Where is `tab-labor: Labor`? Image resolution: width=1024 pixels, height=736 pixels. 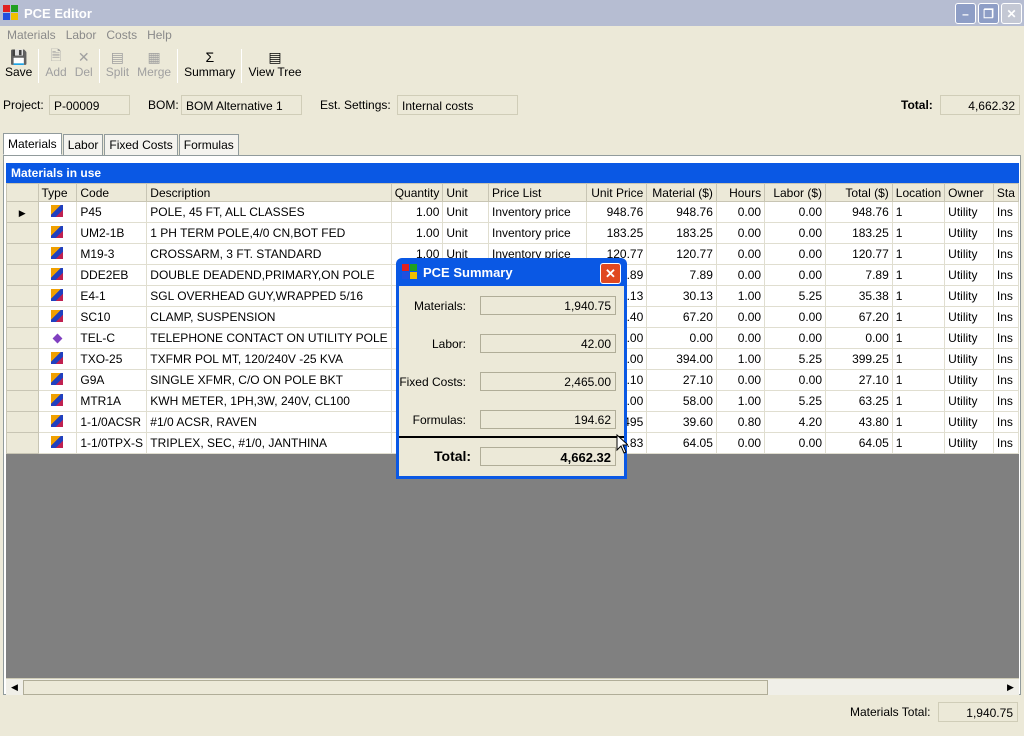 tab-labor: Labor is located at coordinates (83, 144).